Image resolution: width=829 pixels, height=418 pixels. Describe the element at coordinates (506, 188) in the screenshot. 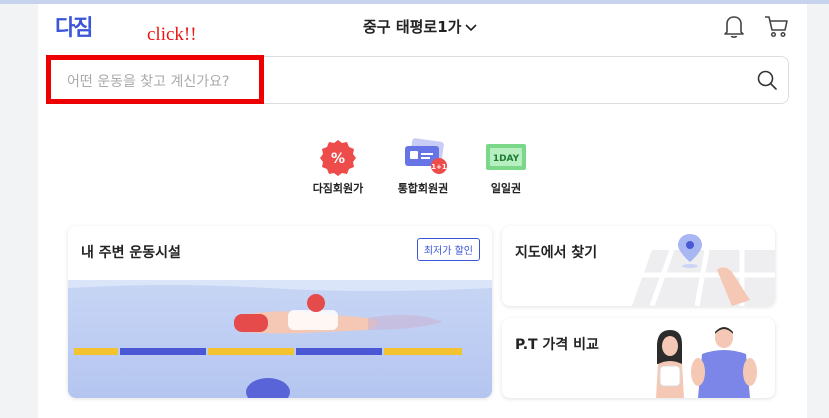

I see `category-label: 일일권` at that location.